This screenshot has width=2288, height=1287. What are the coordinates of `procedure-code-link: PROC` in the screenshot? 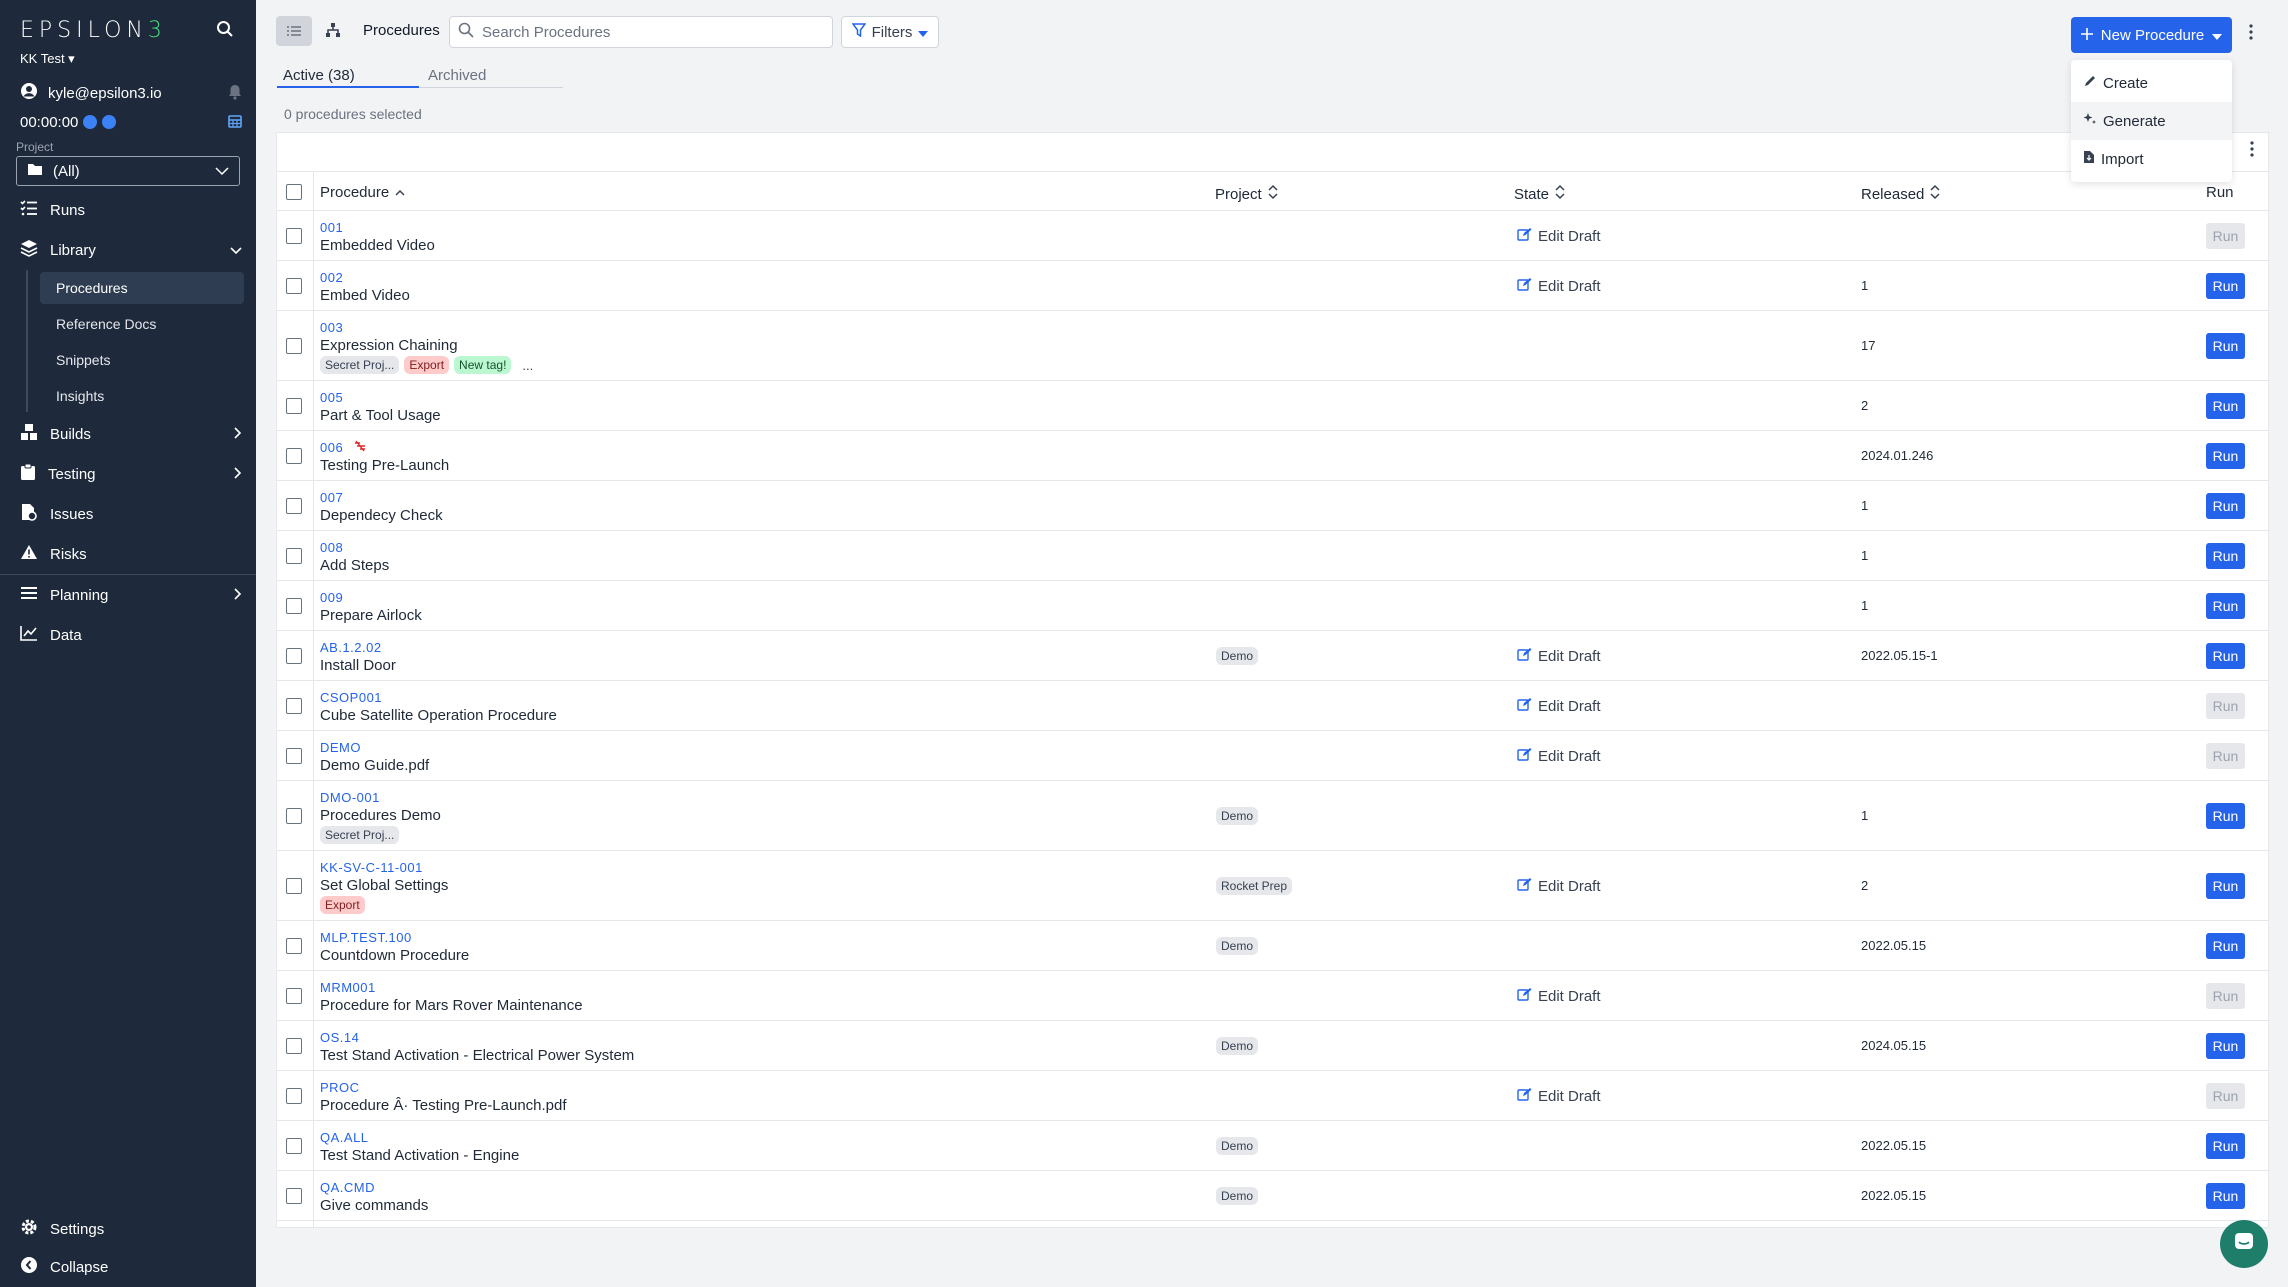 It's located at (340, 1087).